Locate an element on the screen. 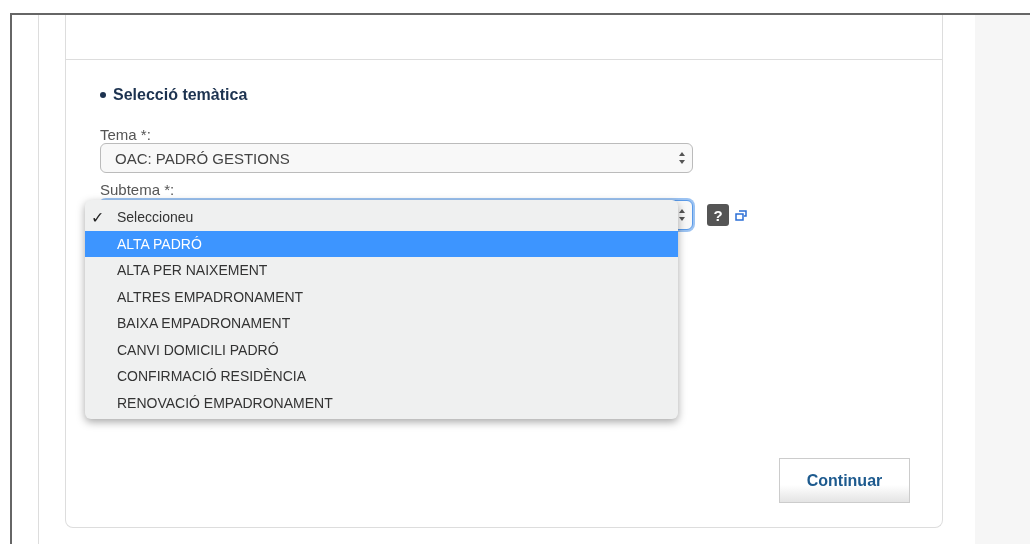  dropdown-option: ALTA PER NAIXEMENT is located at coordinates (381, 270).